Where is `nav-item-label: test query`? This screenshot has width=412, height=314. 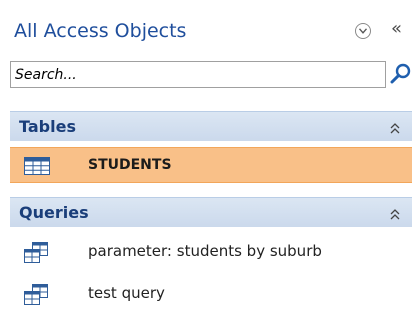
nav-item-label: test query is located at coordinates (126, 293).